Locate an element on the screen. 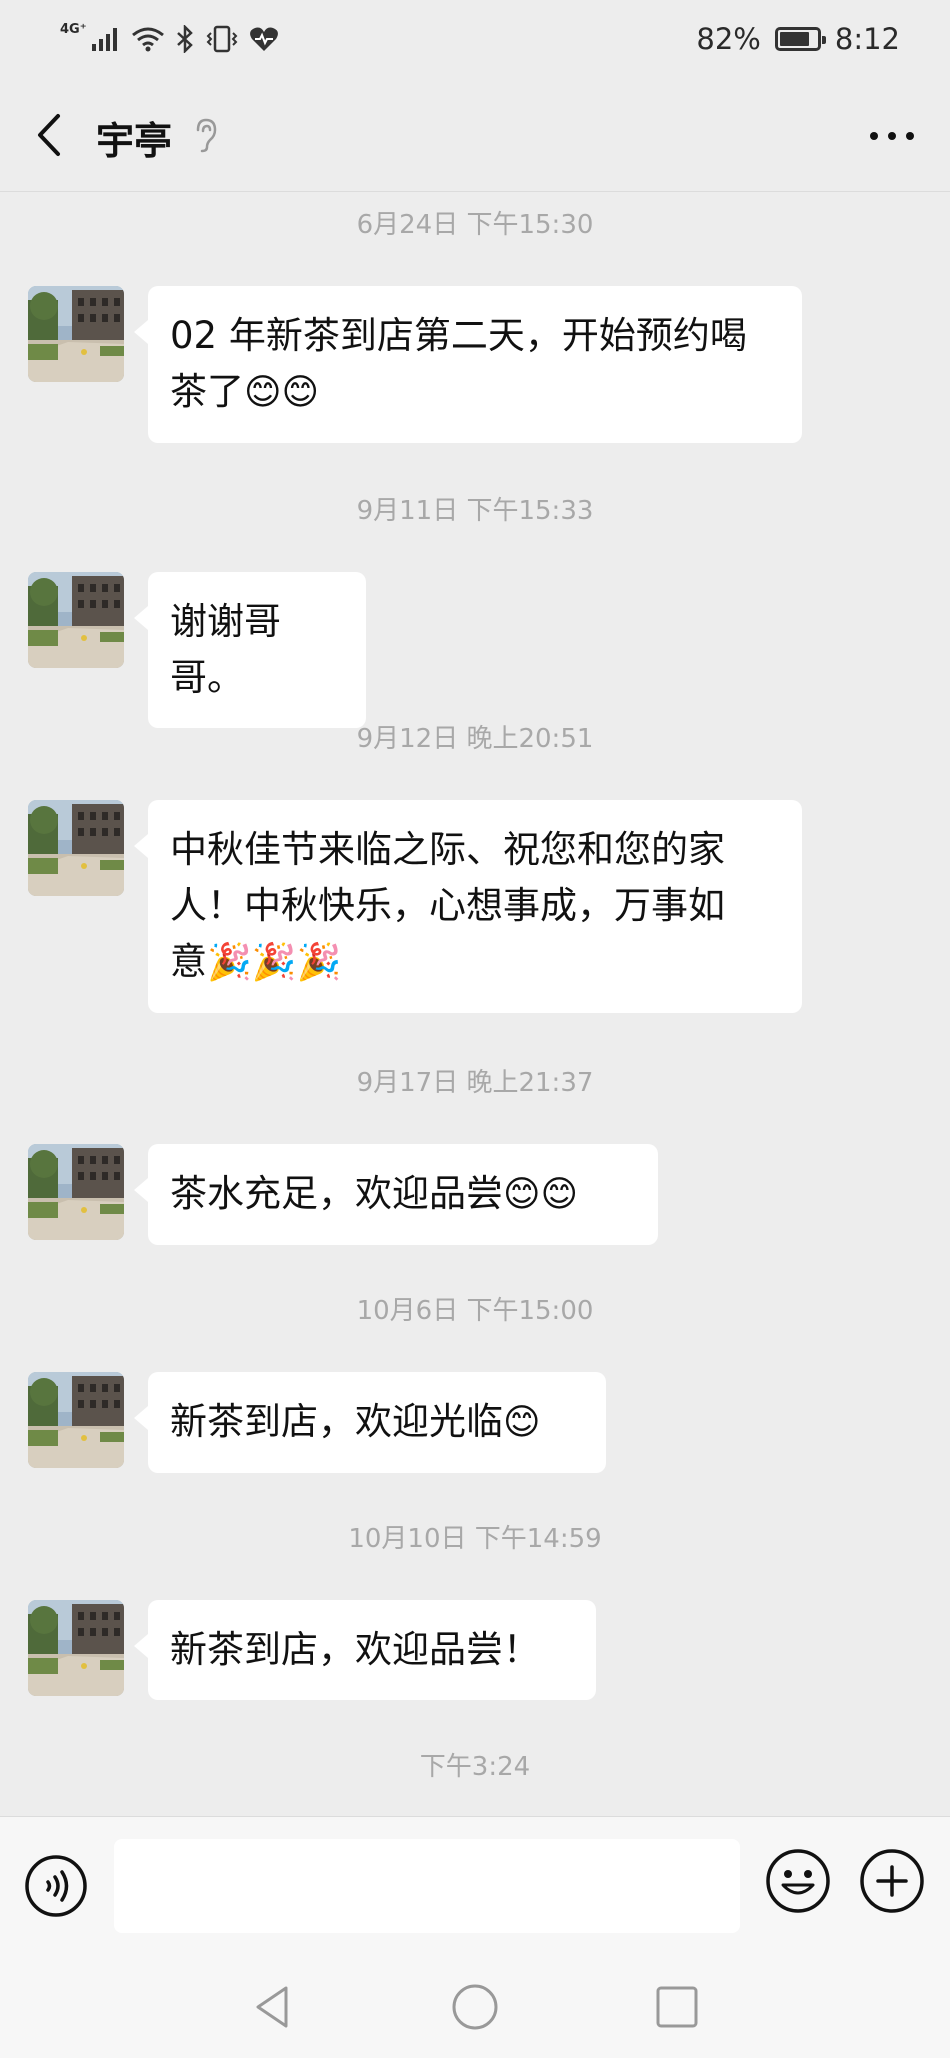 This screenshot has height=2058, width=950. triangle-back-icon is located at coordinates (272, 2007).